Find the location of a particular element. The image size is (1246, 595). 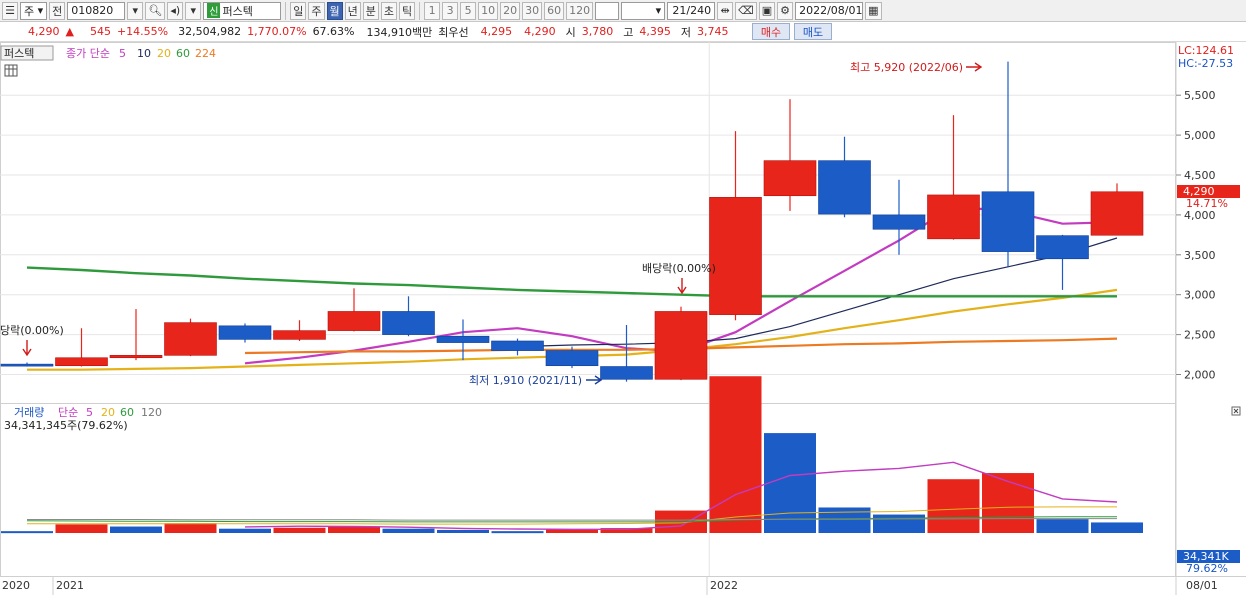

dropdown-chevron-icon: ▾ is located at coordinates (135, 10).